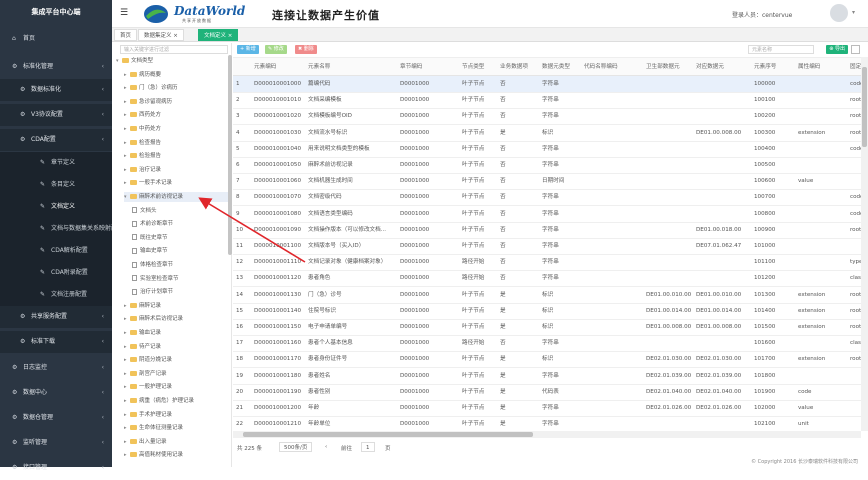  What do you see at coordinates (176, 319) in the screenshot?
I see `tree-node: ▸ 麻醉术后访视记录` at bounding box center [176, 319].